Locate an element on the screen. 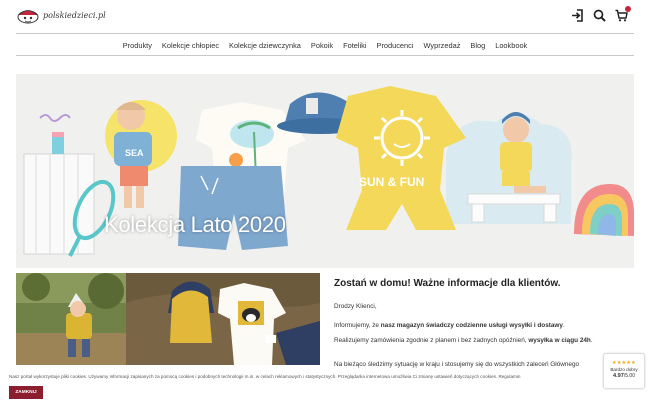 This screenshot has width=650, height=409. nav-item-kolekcje-dziewczynka: Kolekcje dziewczynka is located at coordinates (265, 45).